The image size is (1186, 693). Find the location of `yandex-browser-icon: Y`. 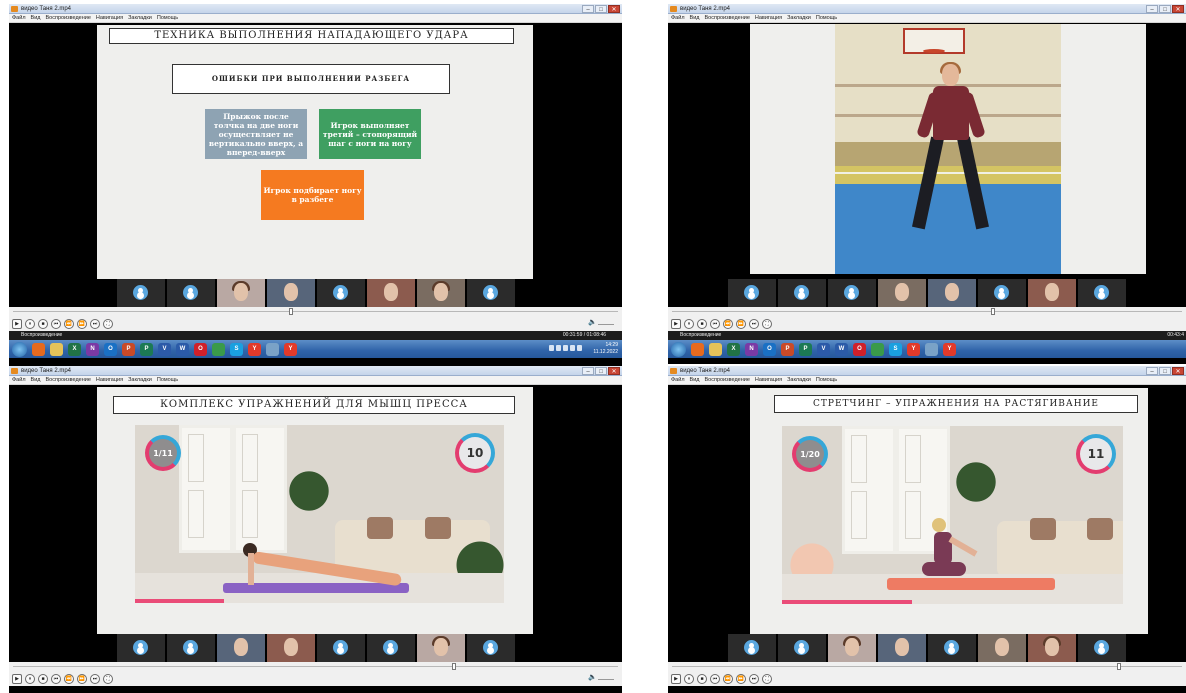

yandex-browser-icon: Y is located at coordinates (949, 349).